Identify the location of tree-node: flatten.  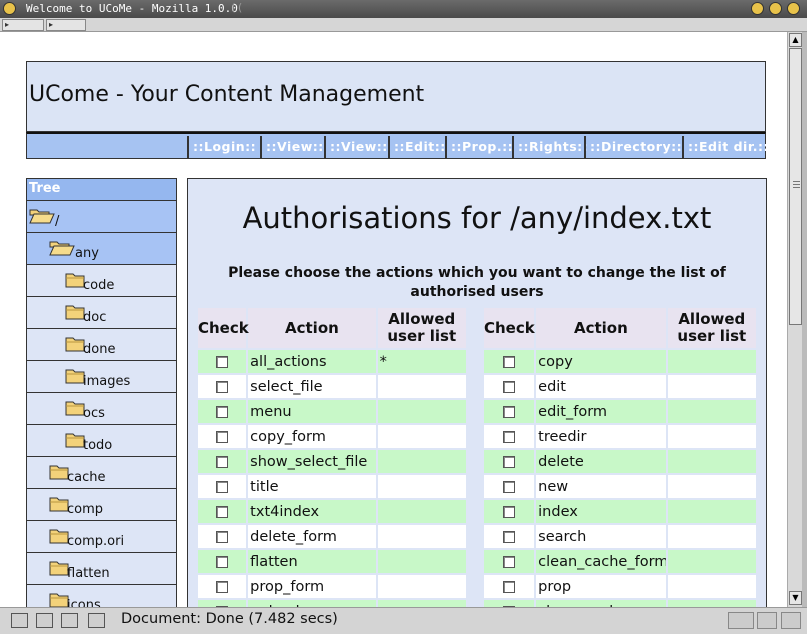
(101, 569).